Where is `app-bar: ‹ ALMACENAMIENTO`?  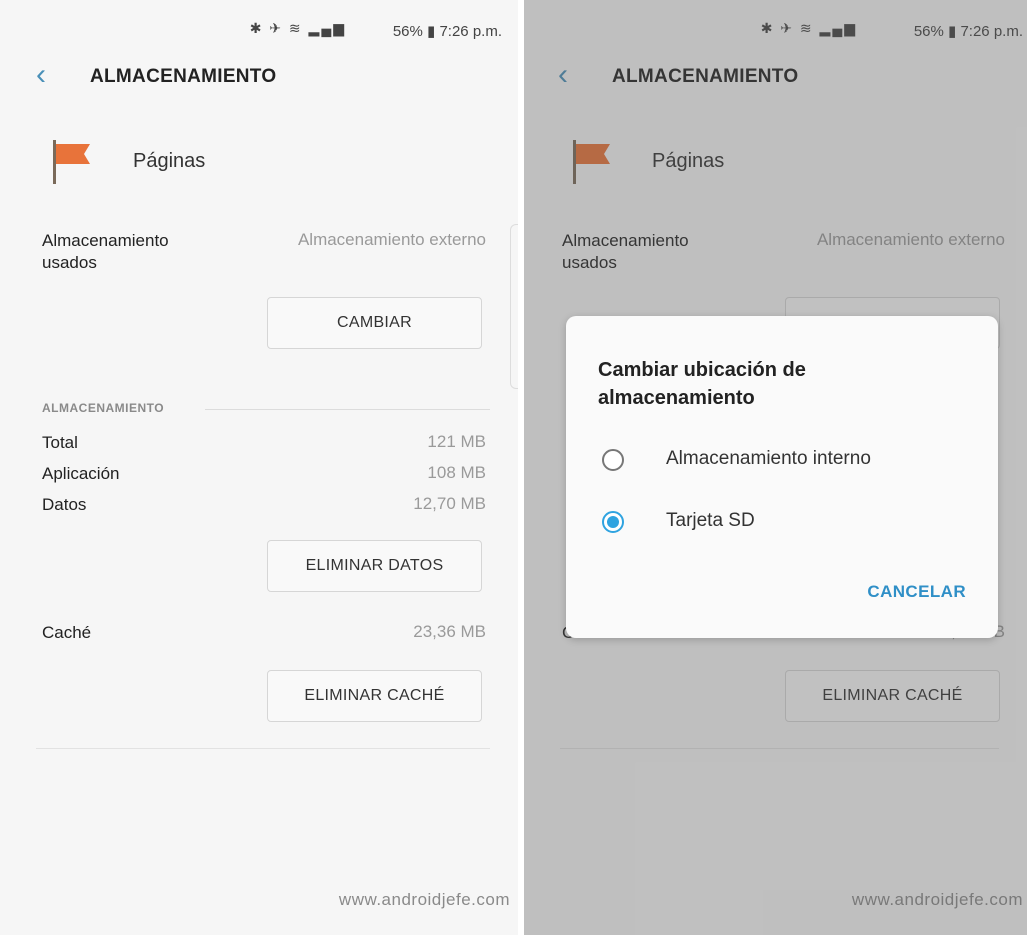 app-bar: ‹ ALMACENAMIENTO is located at coordinates (259, 76).